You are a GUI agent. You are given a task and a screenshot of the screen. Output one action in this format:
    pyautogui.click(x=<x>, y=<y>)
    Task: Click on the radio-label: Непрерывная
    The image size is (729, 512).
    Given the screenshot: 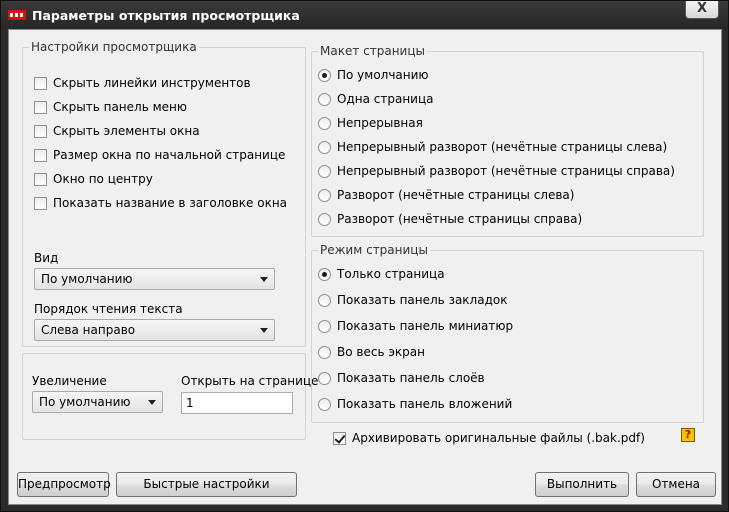 What is the action you would take?
    pyautogui.click(x=380, y=123)
    